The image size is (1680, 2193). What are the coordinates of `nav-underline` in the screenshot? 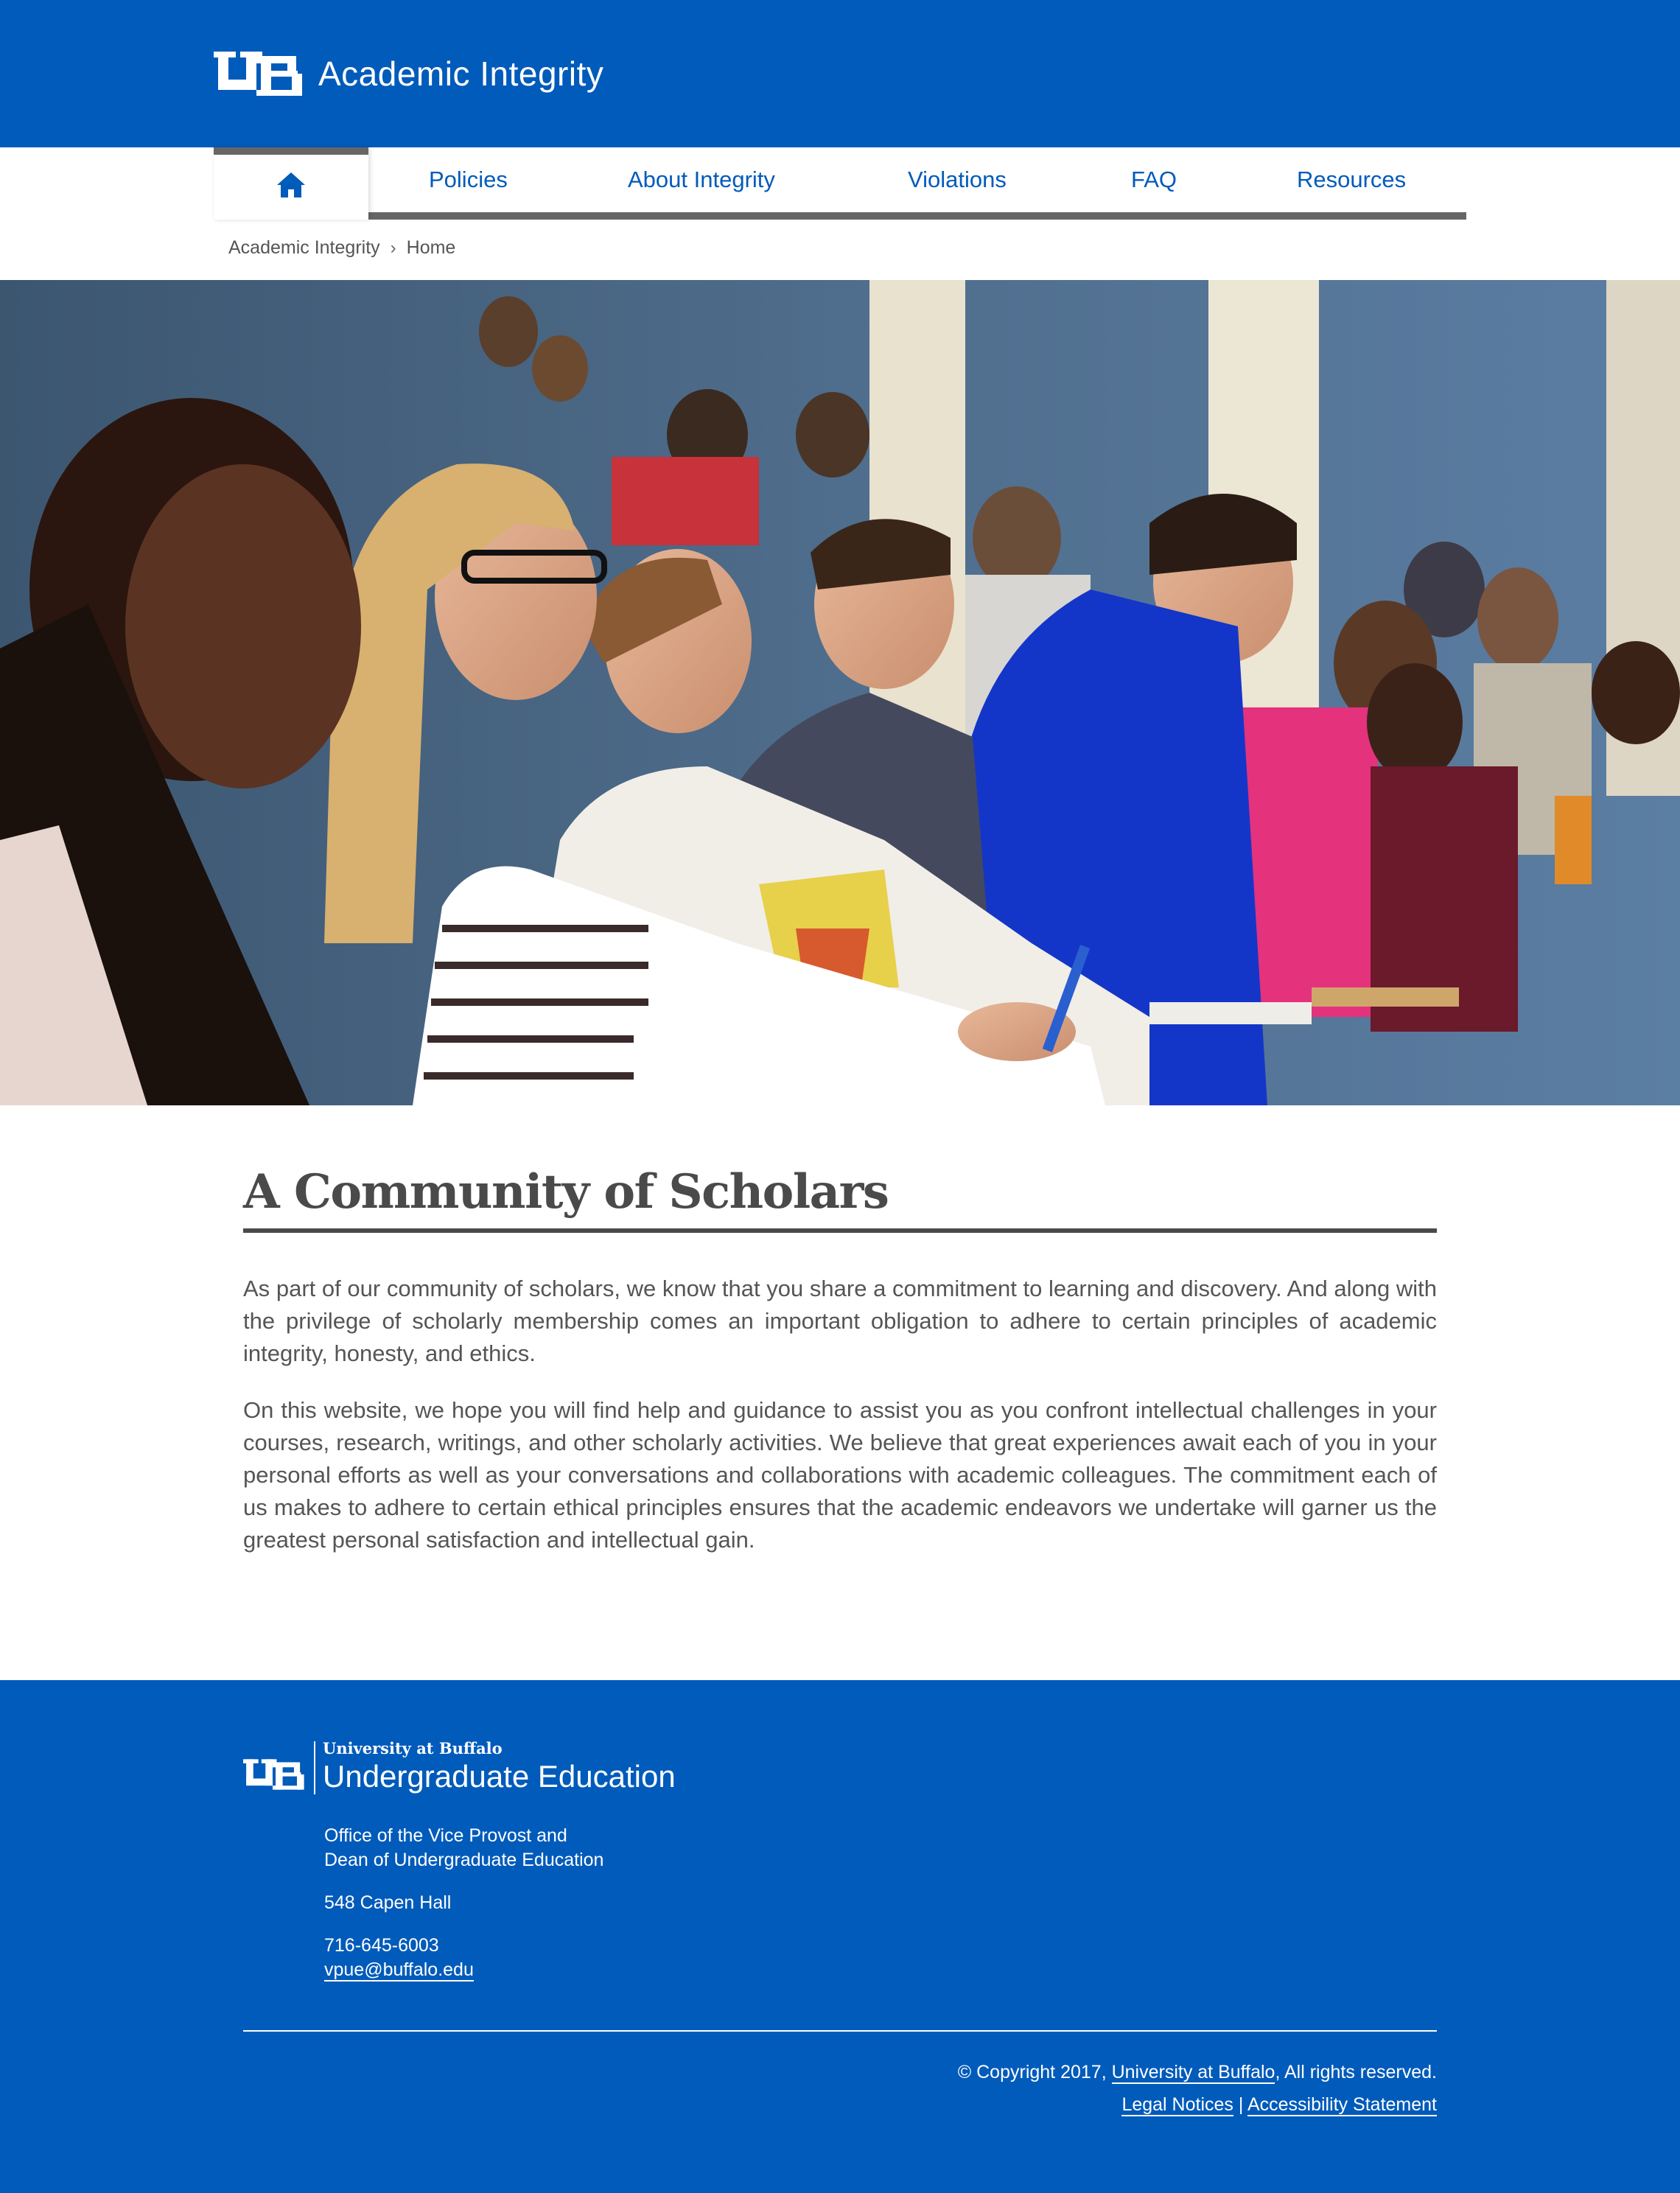 It's located at (840, 216).